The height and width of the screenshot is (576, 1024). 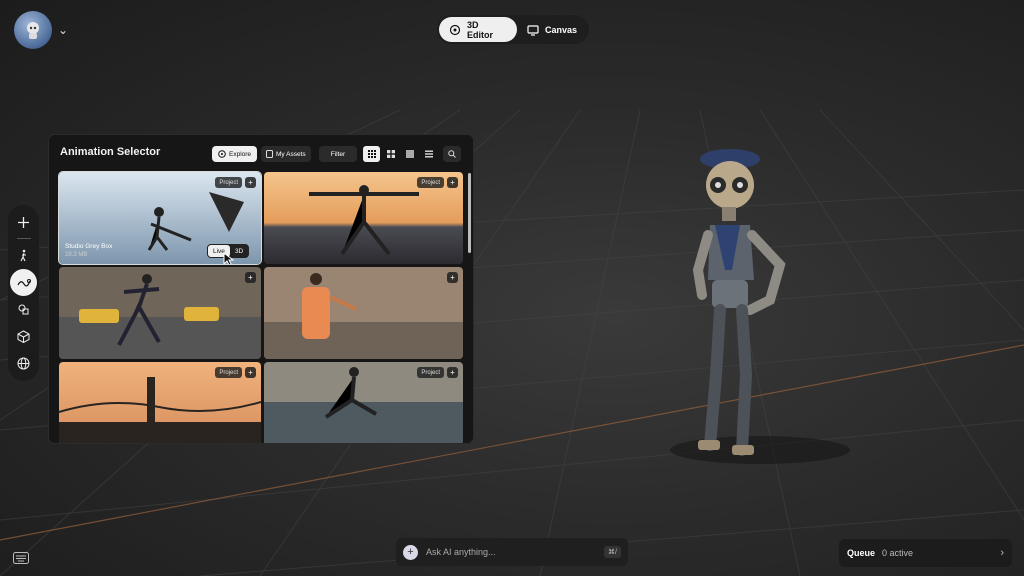 I want to click on square-icon, so click(x=409, y=154).